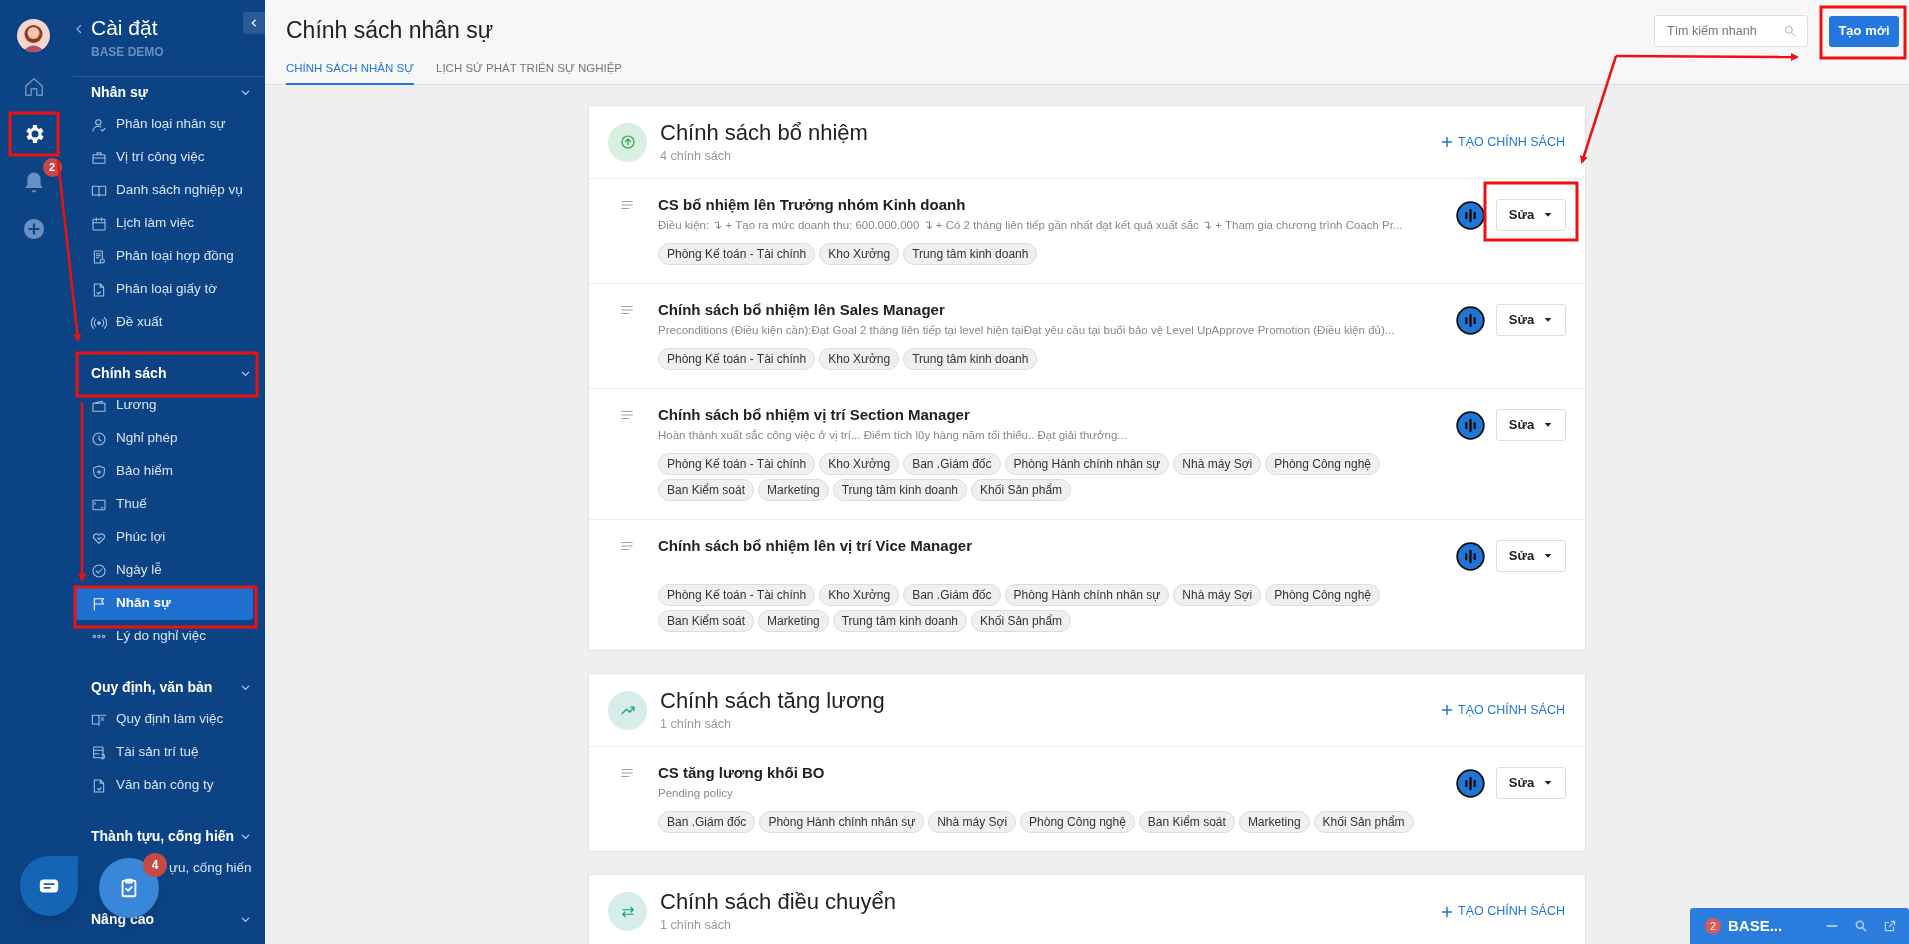  What do you see at coordinates (742, 773) in the screenshot?
I see `policy-title: CS tăng lương khối BO` at bounding box center [742, 773].